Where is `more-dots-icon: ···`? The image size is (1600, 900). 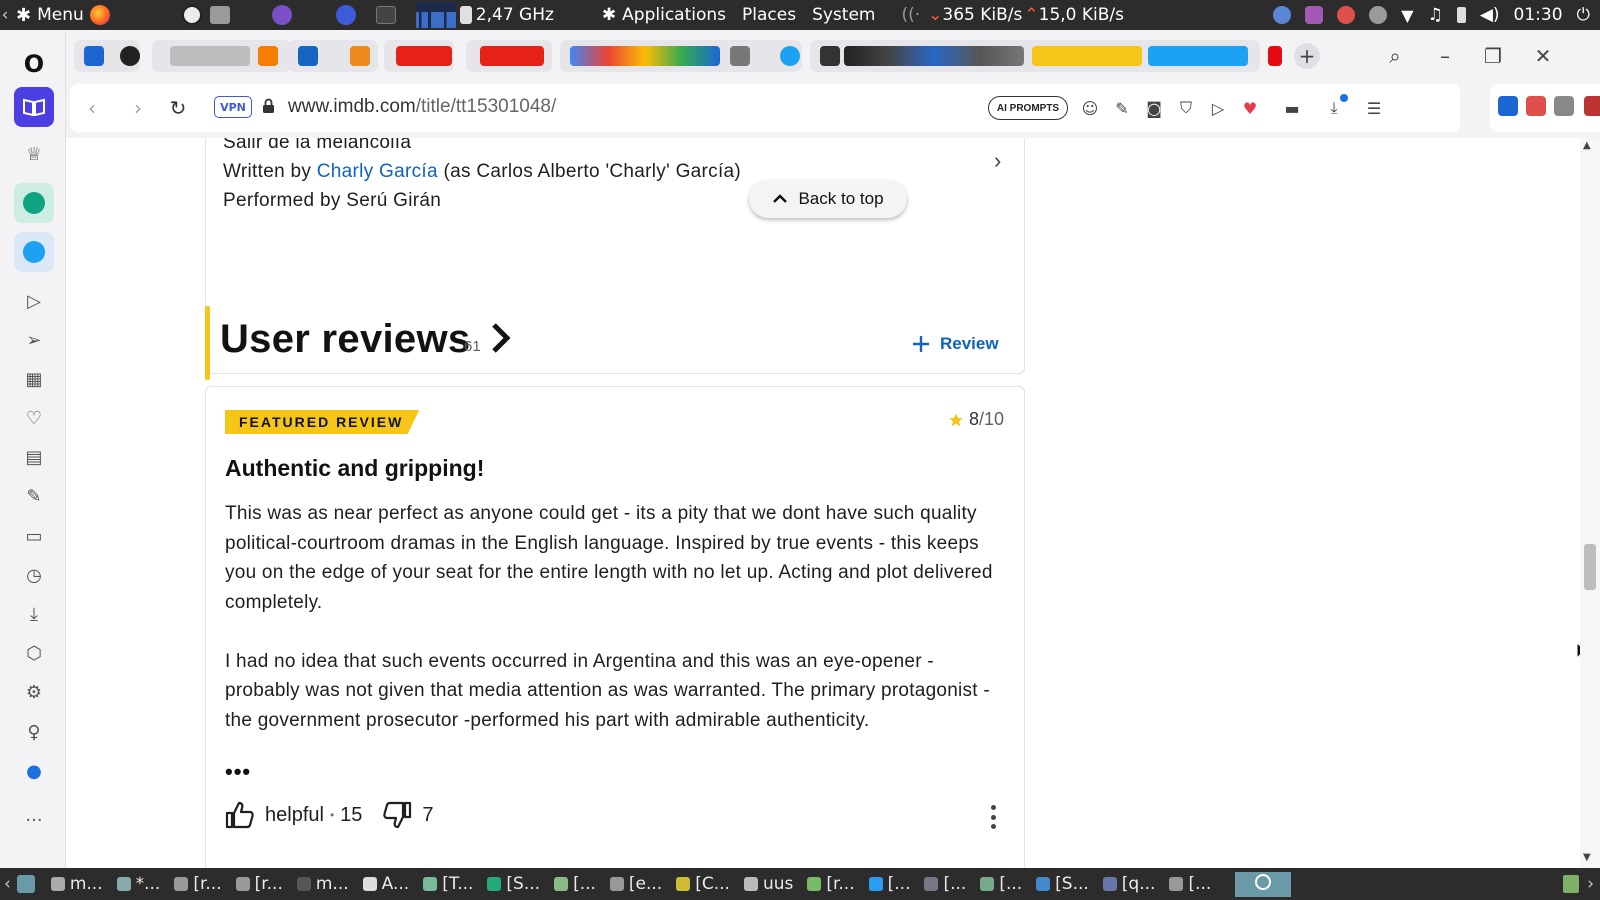
more-dots-icon: ··· is located at coordinates (34, 820).